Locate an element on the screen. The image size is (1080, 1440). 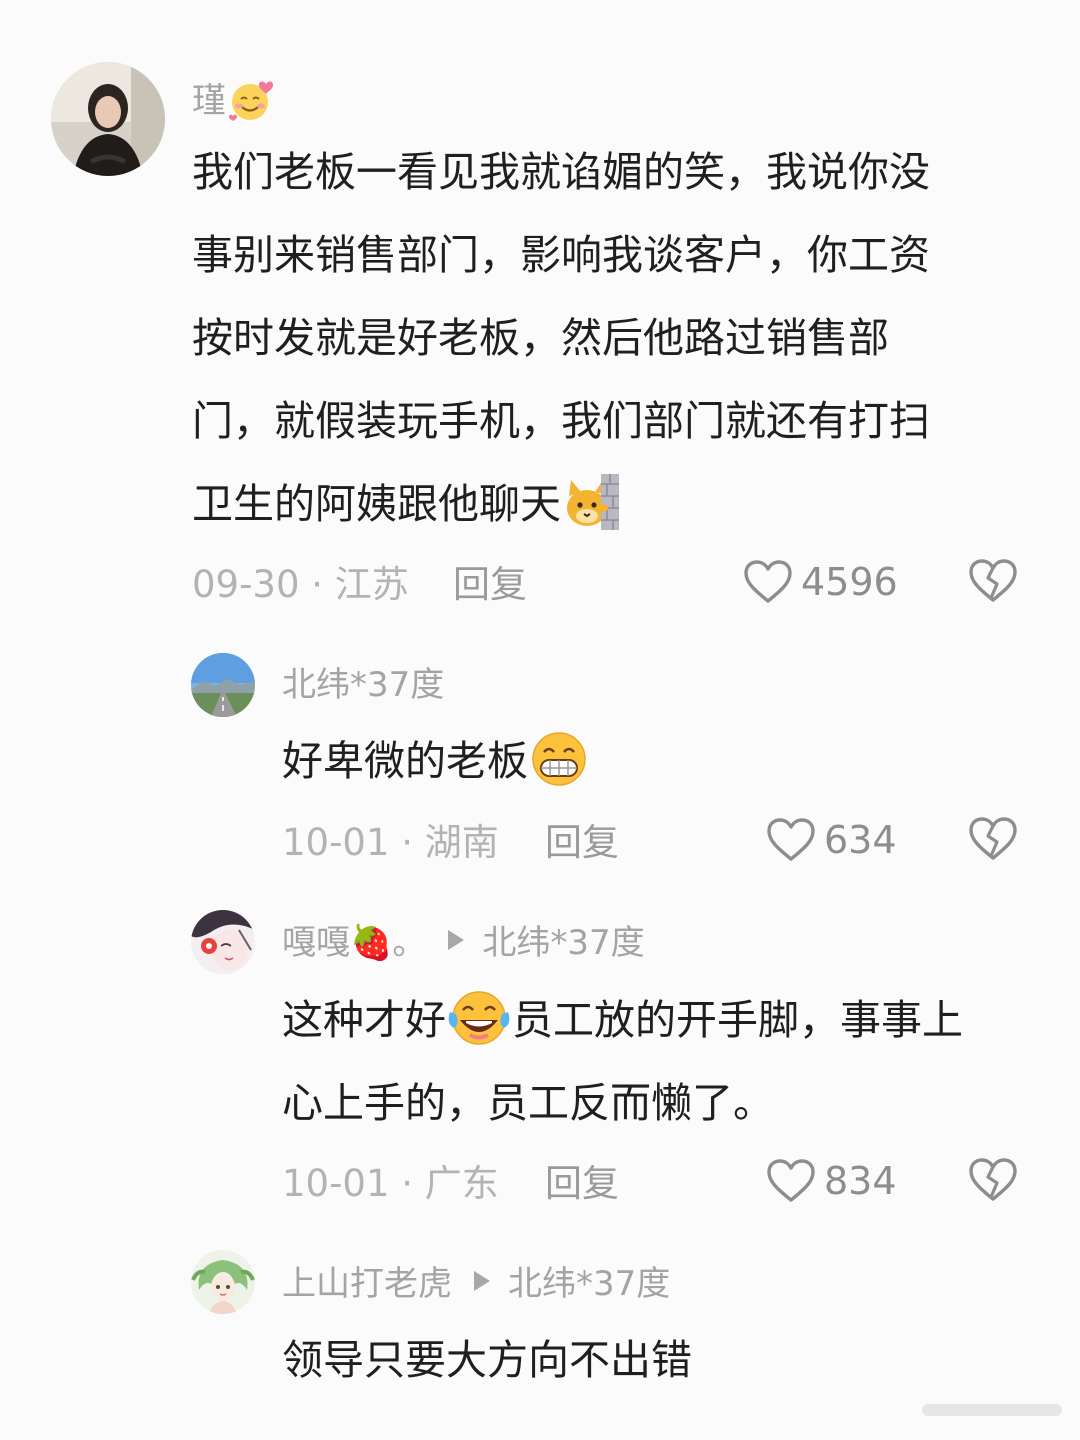
comment-line: 好卑微的老板 is located at coordinates (436, 761).